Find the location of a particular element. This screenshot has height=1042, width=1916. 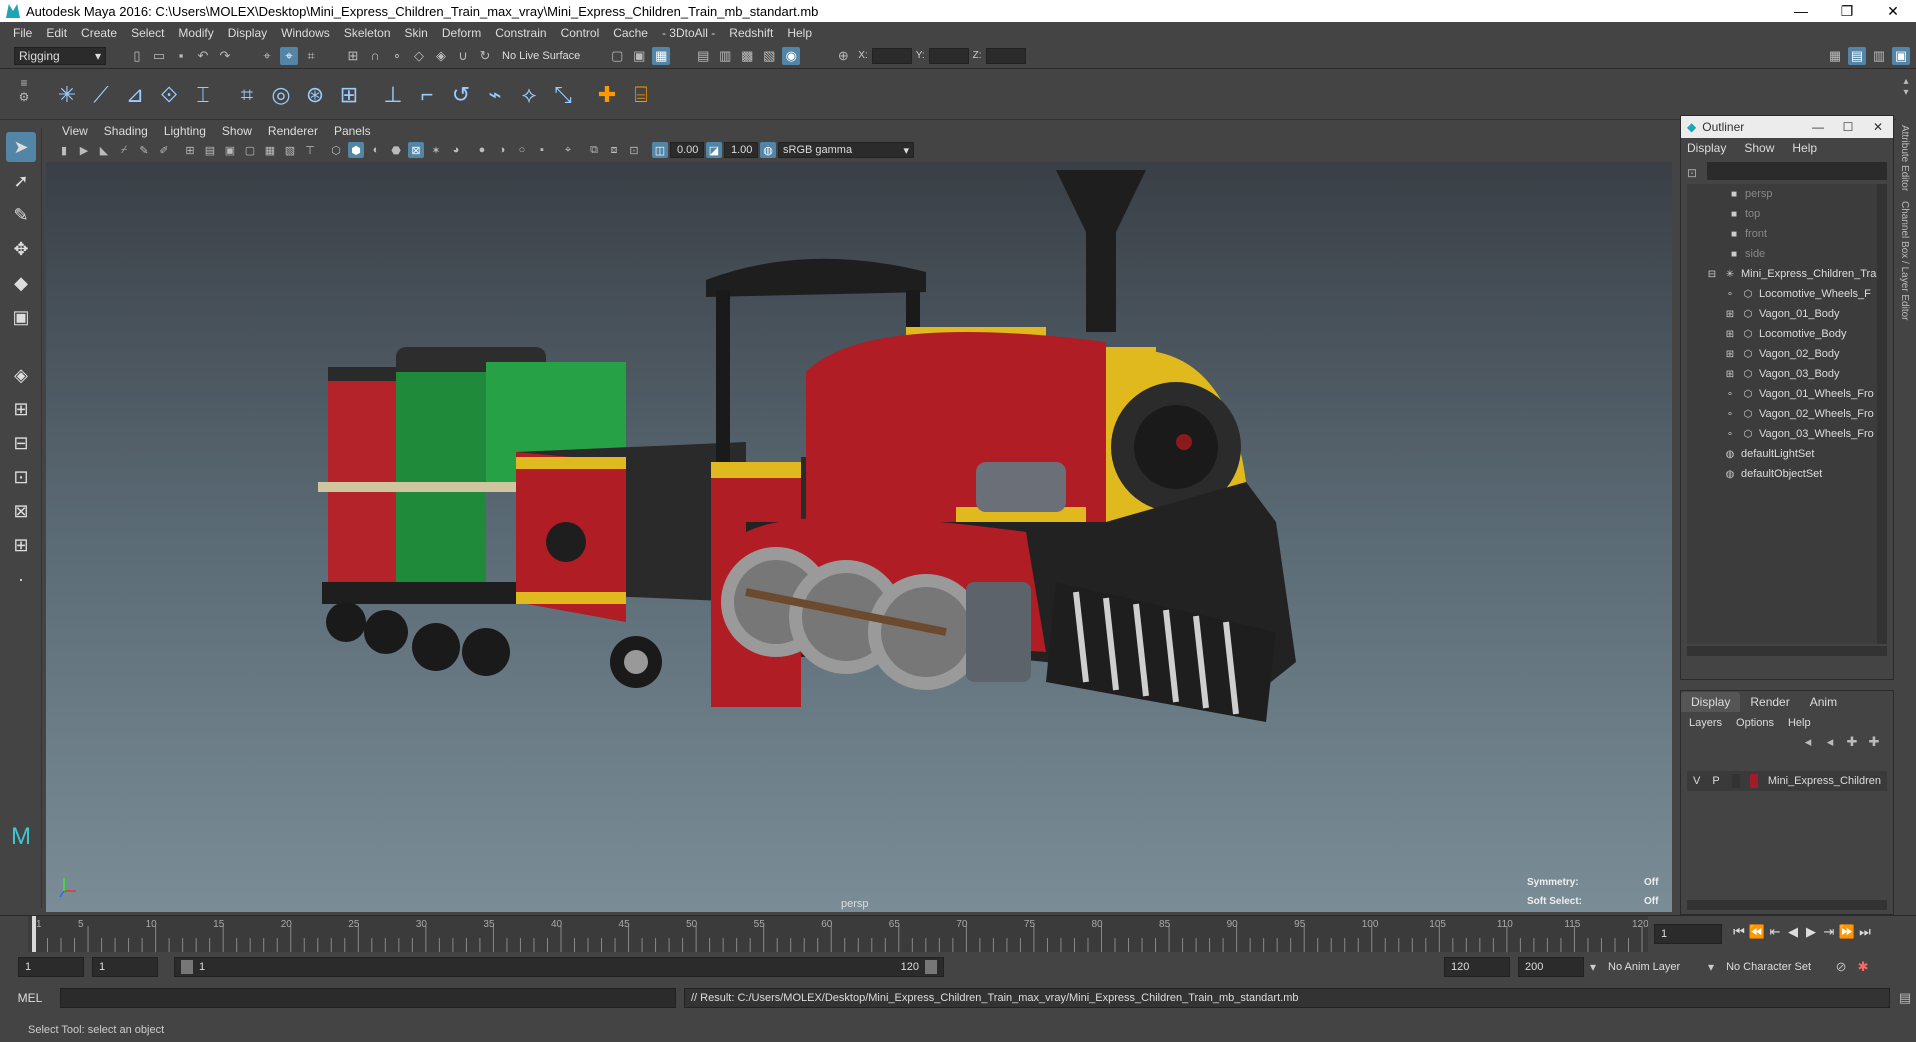

layer-row: V P Mini_Express_Children is located at coordinates (1787, 781).